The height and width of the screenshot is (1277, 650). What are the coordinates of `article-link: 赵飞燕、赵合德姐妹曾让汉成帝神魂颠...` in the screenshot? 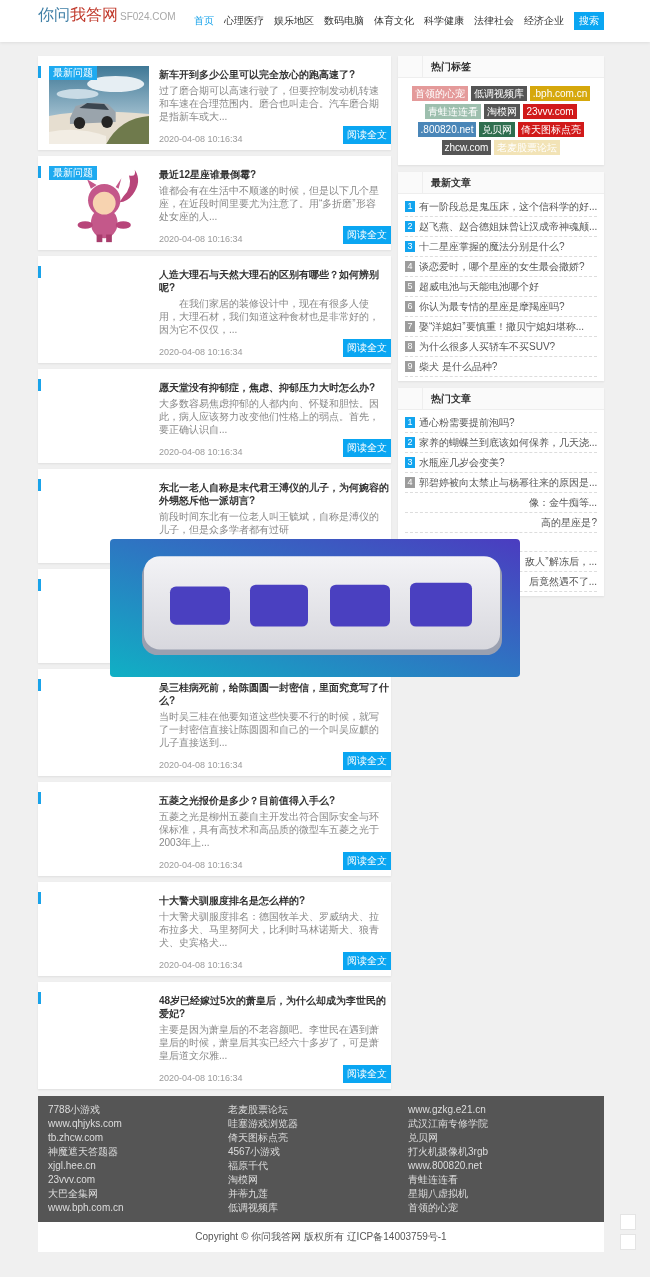 It's located at (508, 226).